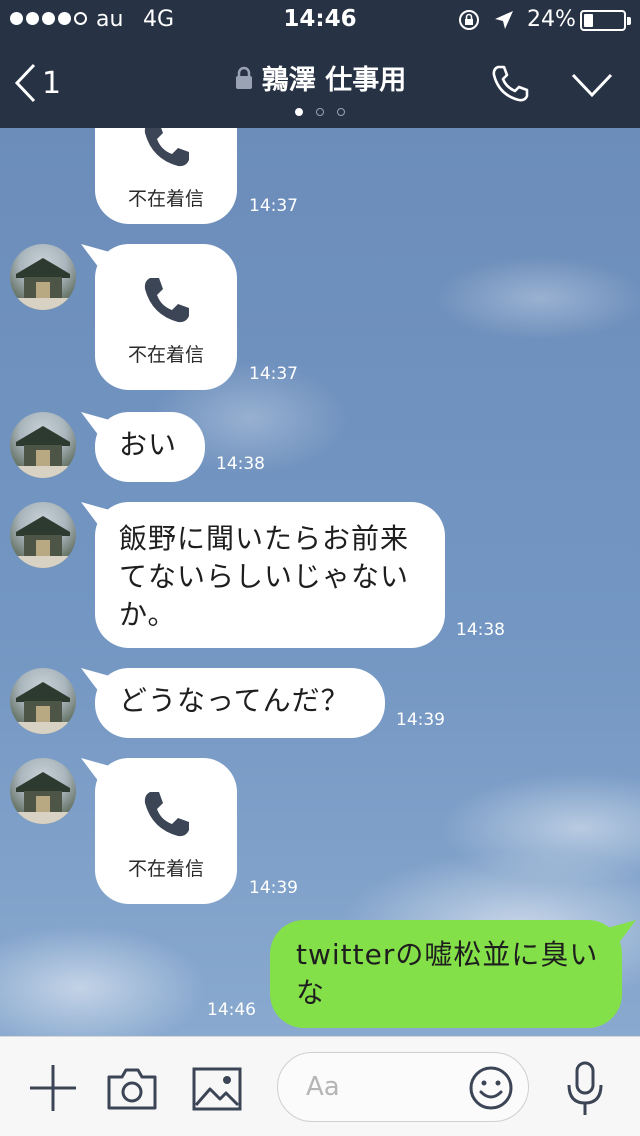 Image resolution: width=640 pixels, height=1136 pixels. I want to click on message-text-line: 飯野に聞いたらお前来, so click(264, 538).